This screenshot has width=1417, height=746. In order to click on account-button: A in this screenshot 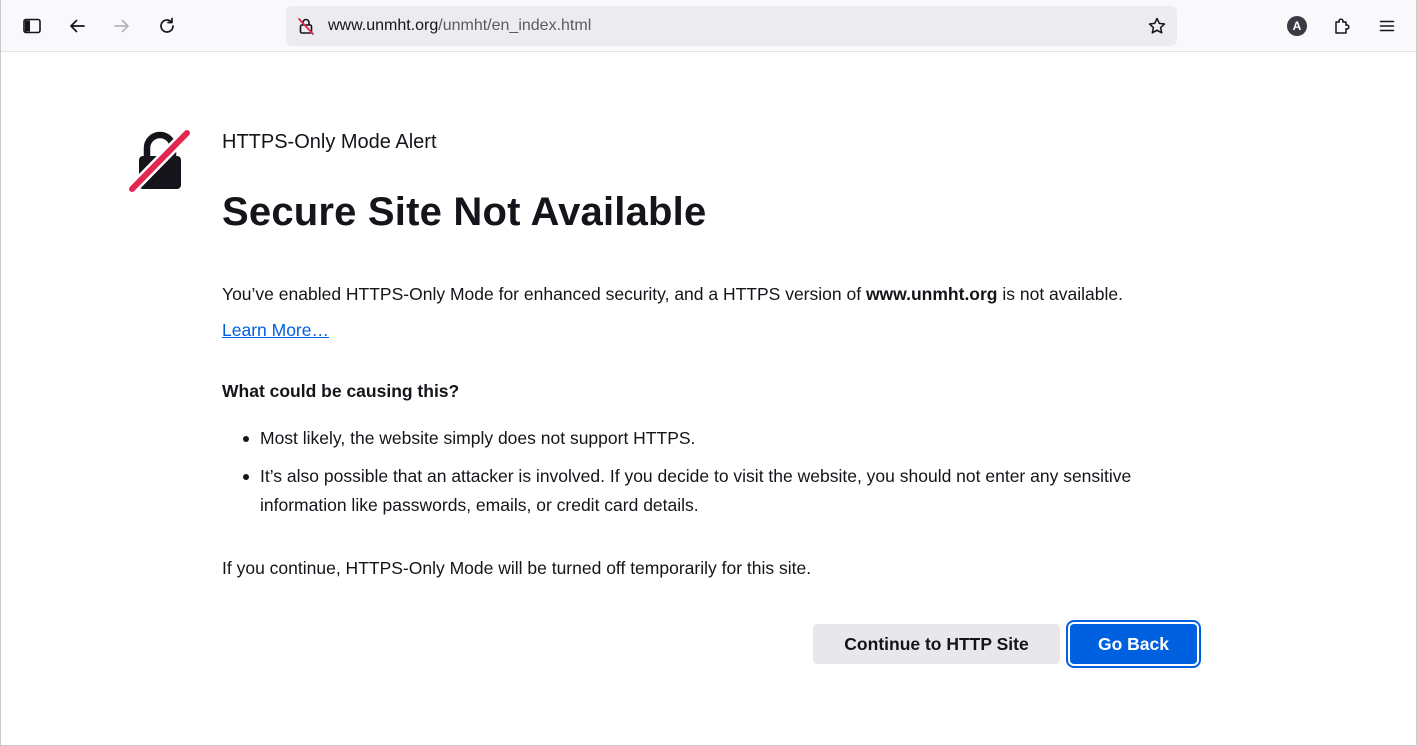, I will do `click(1297, 26)`.